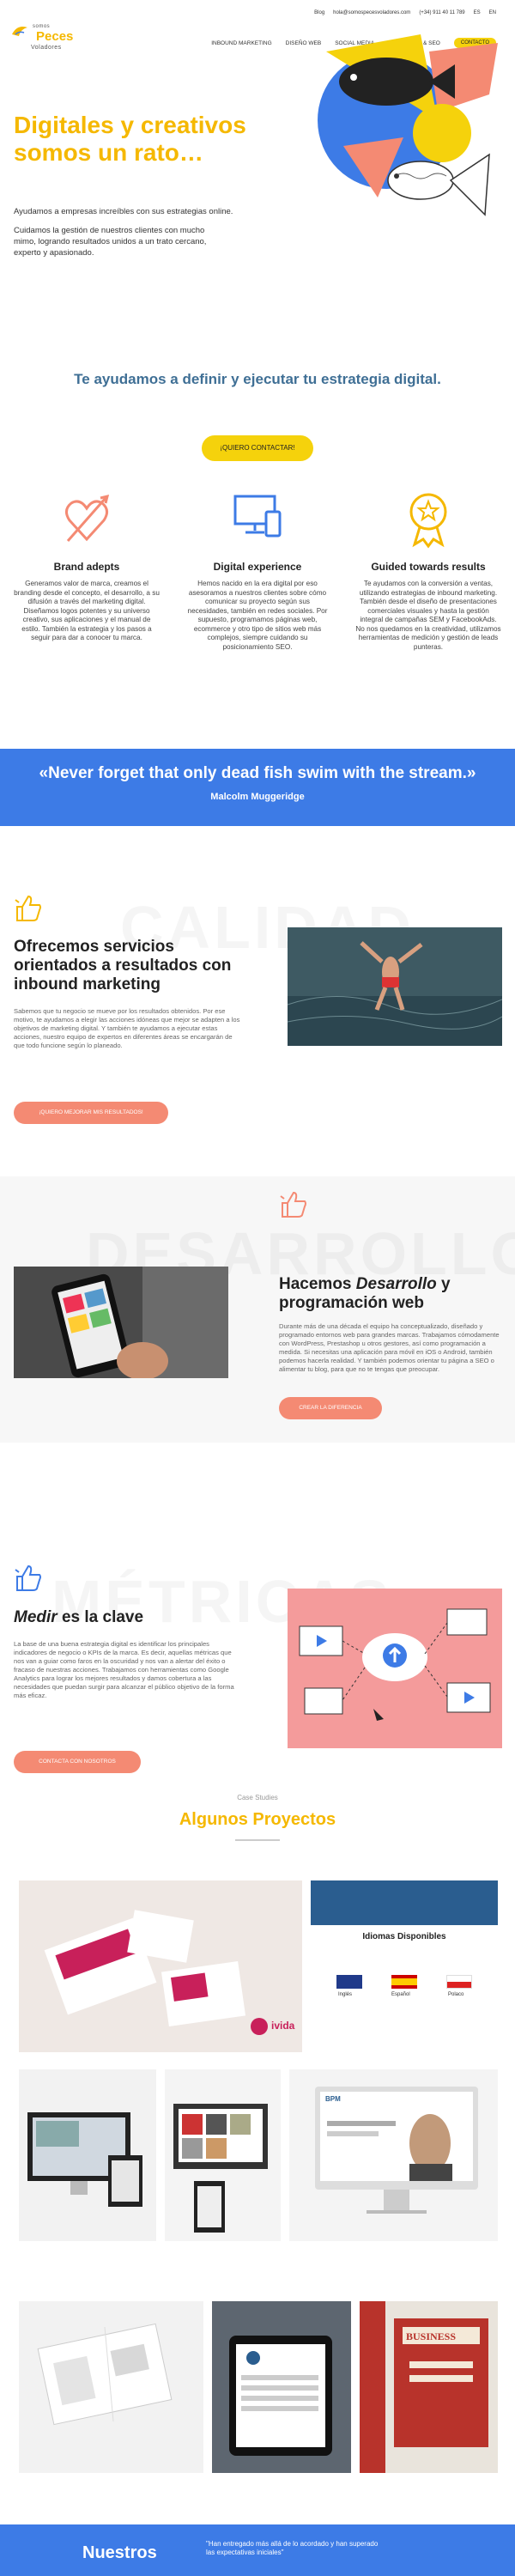 This screenshot has height=2576, width=515. What do you see at coordinates (428, 521) in the screenshot?
I see `medal-icon` at bounding box center [428, 521].